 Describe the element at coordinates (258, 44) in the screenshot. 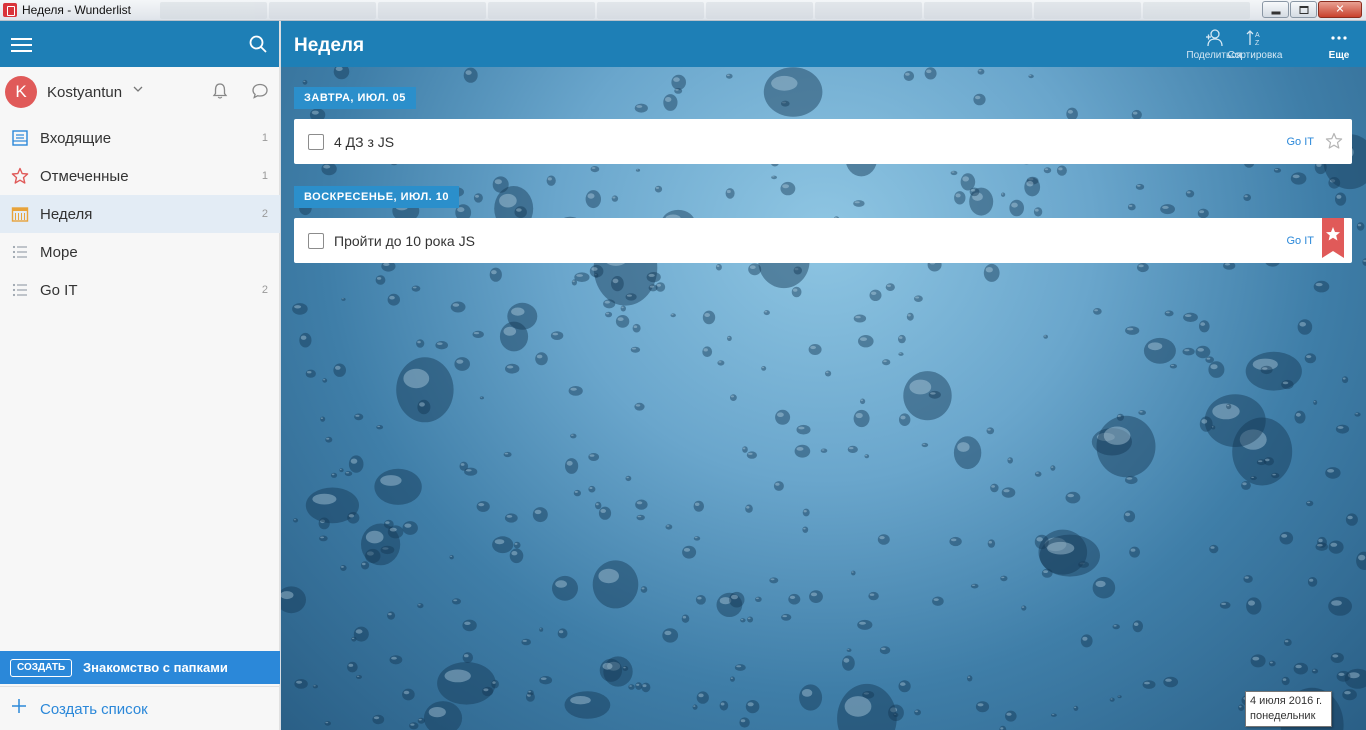

I see `search-icon` at that location.